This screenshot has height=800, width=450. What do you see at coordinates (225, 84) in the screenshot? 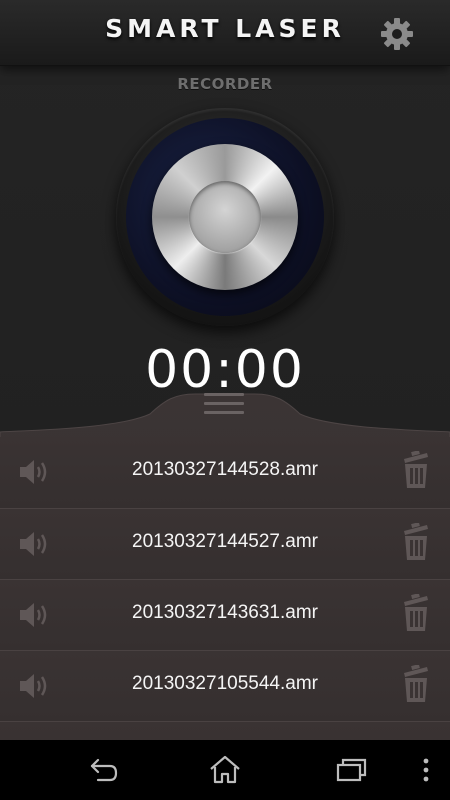
I see `recorder-label: RECORDER` at bounding box center [225, 84].